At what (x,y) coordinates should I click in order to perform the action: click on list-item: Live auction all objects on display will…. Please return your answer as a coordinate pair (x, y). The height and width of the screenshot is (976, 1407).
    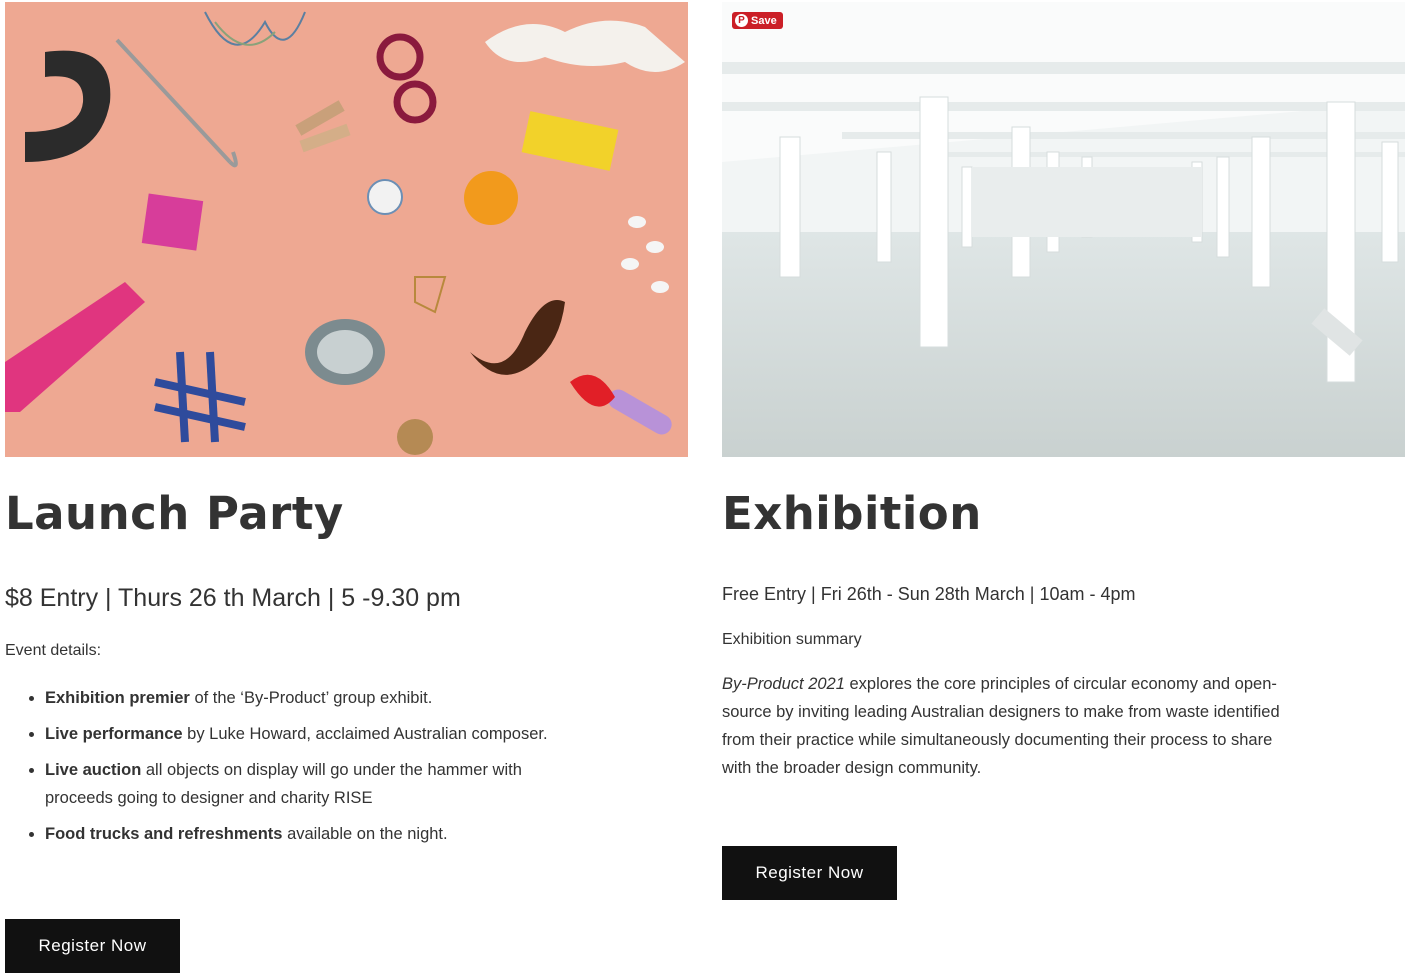
    Looking at the image, I should click on (305, 784).